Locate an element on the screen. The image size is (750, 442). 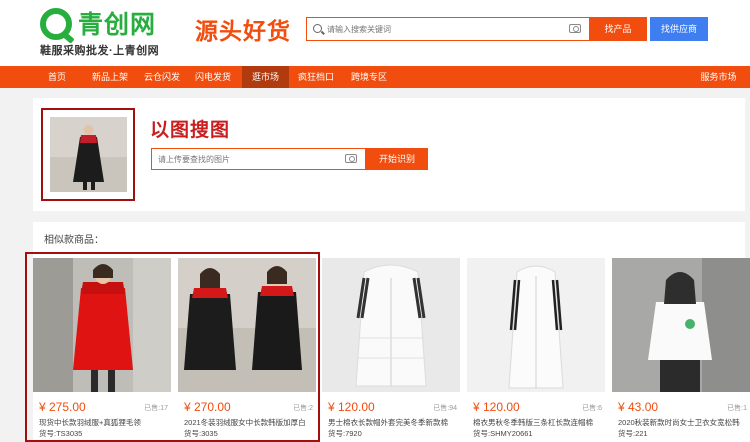
product-card: ¥ 275.00 已售:17 现货中长款羽绒服+真狐狸毛领 货号:TS3035 is located at coordinates (102, 350).